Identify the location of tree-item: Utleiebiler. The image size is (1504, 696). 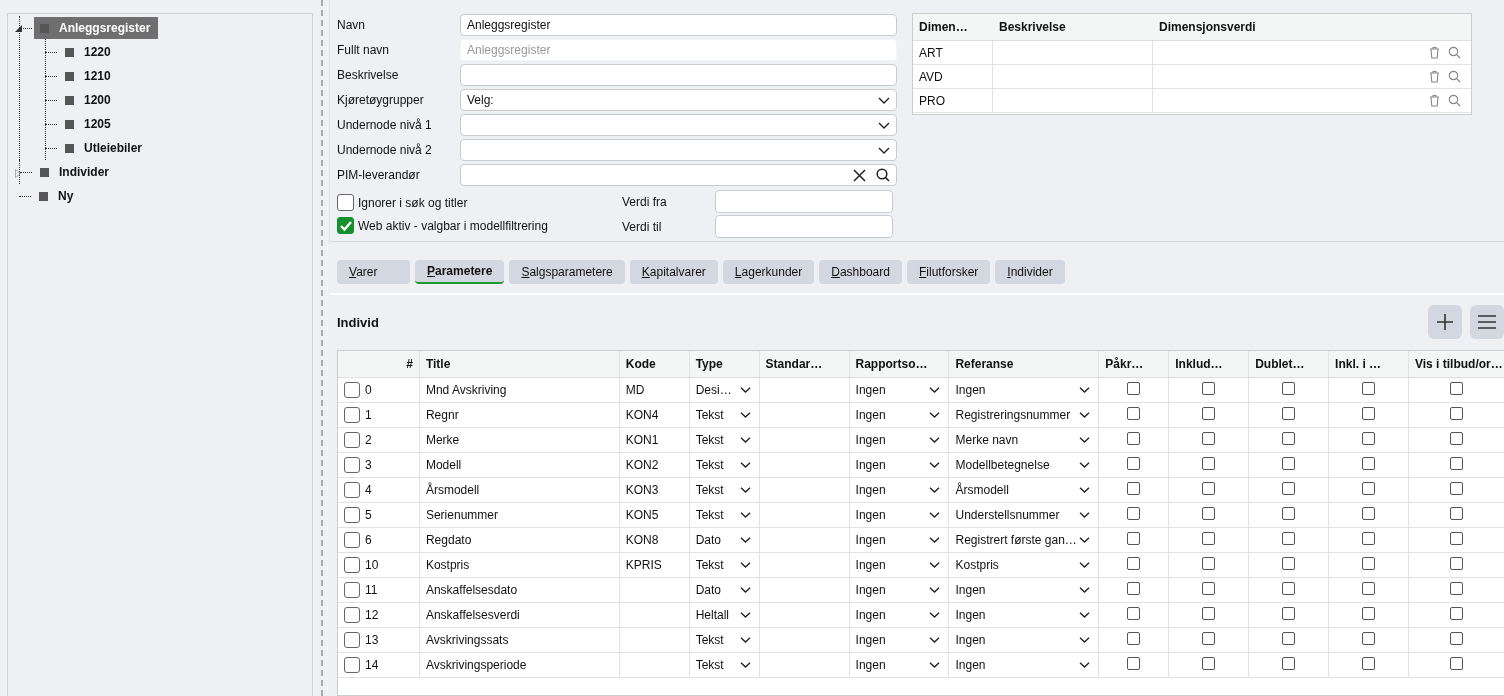
(105, 148).